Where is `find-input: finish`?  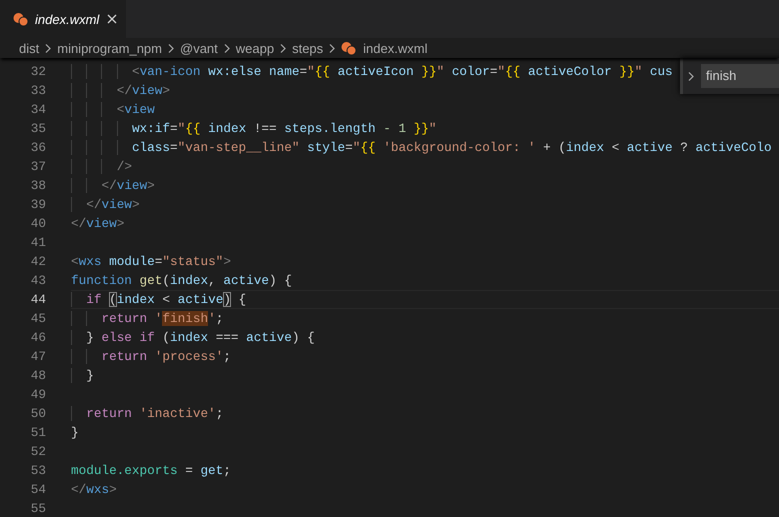
find-input: finish is located at coordinates (740, 76).